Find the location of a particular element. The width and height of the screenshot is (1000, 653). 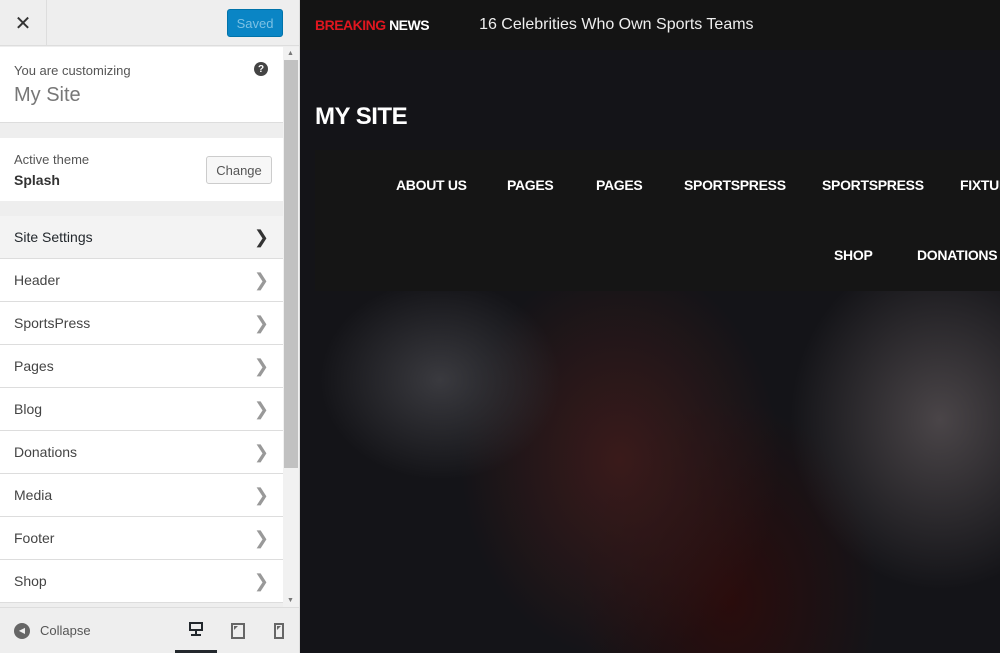

section-pages: Pages ❯ is located at coordinates (141, 366).